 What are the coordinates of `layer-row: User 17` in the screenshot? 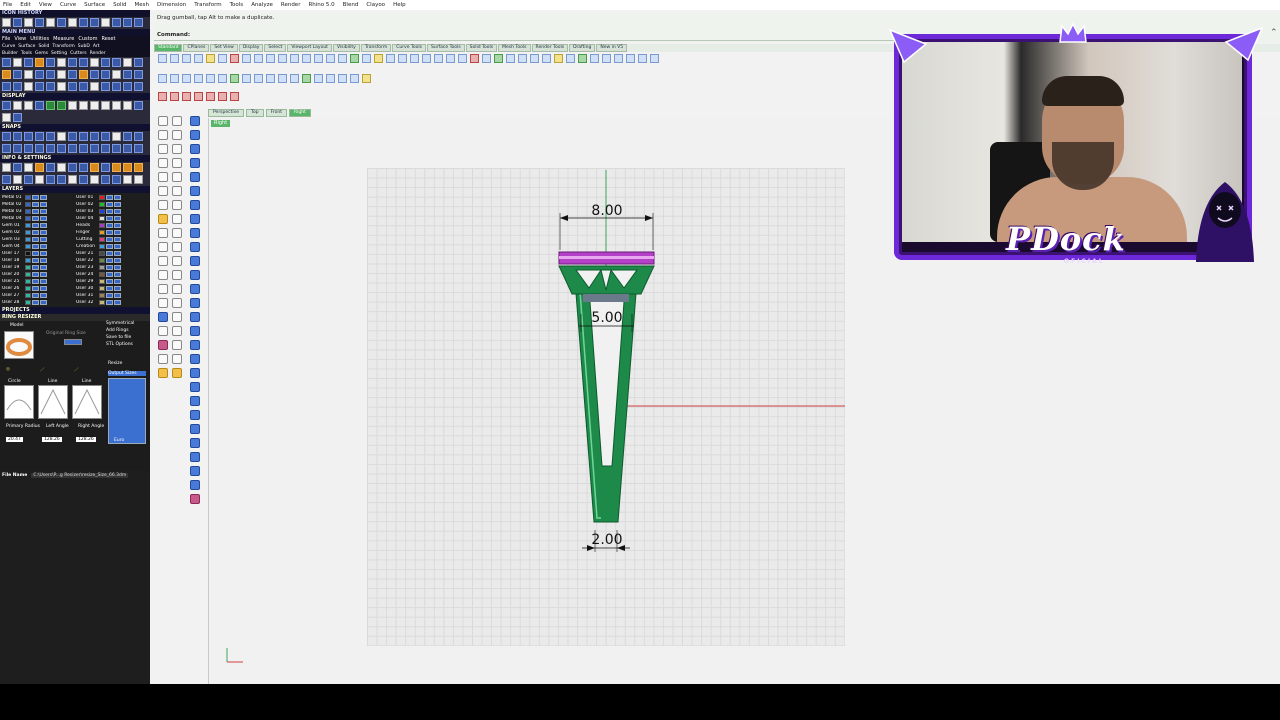 It's located at (38, 253).